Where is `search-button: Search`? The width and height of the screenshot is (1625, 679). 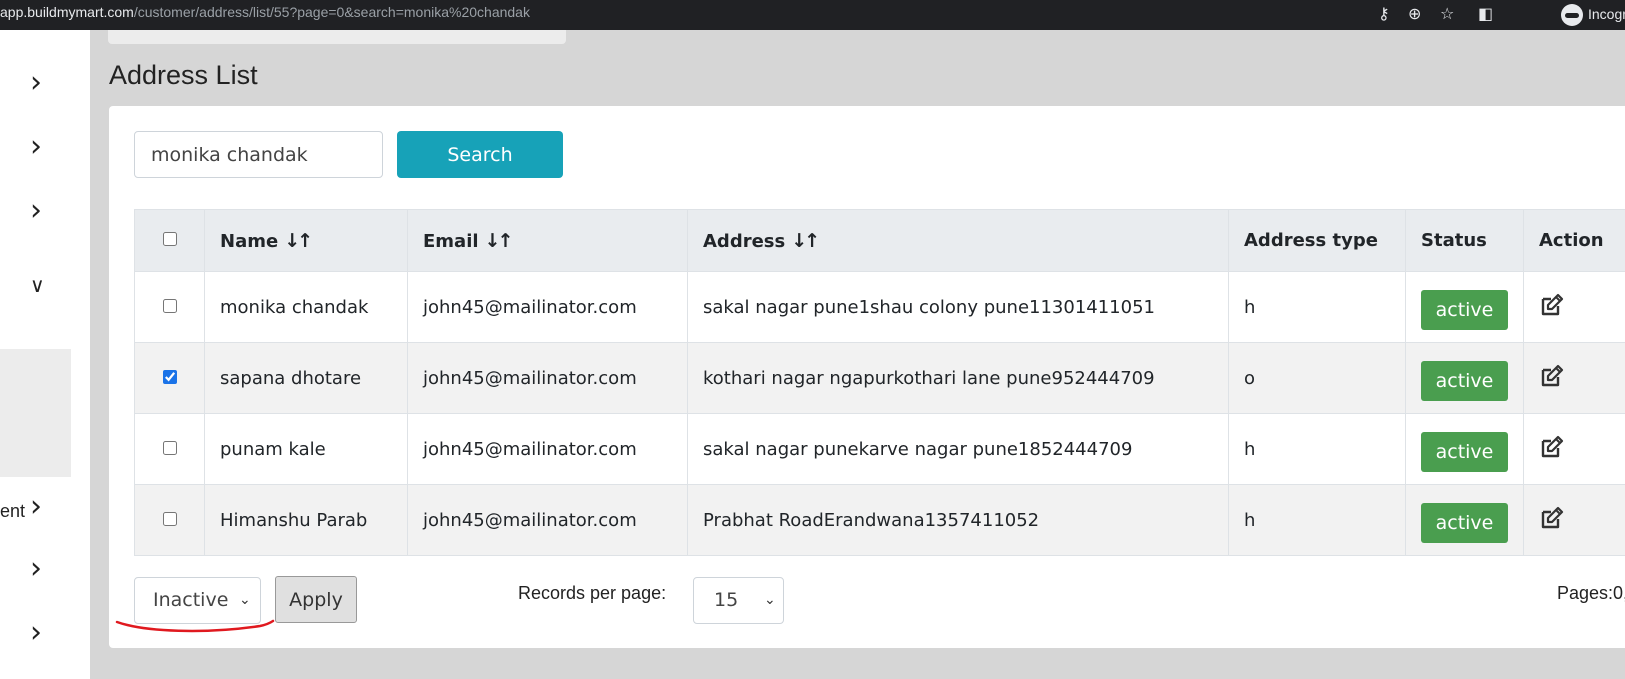
search-button: Search is located at coordinates (480, 154).